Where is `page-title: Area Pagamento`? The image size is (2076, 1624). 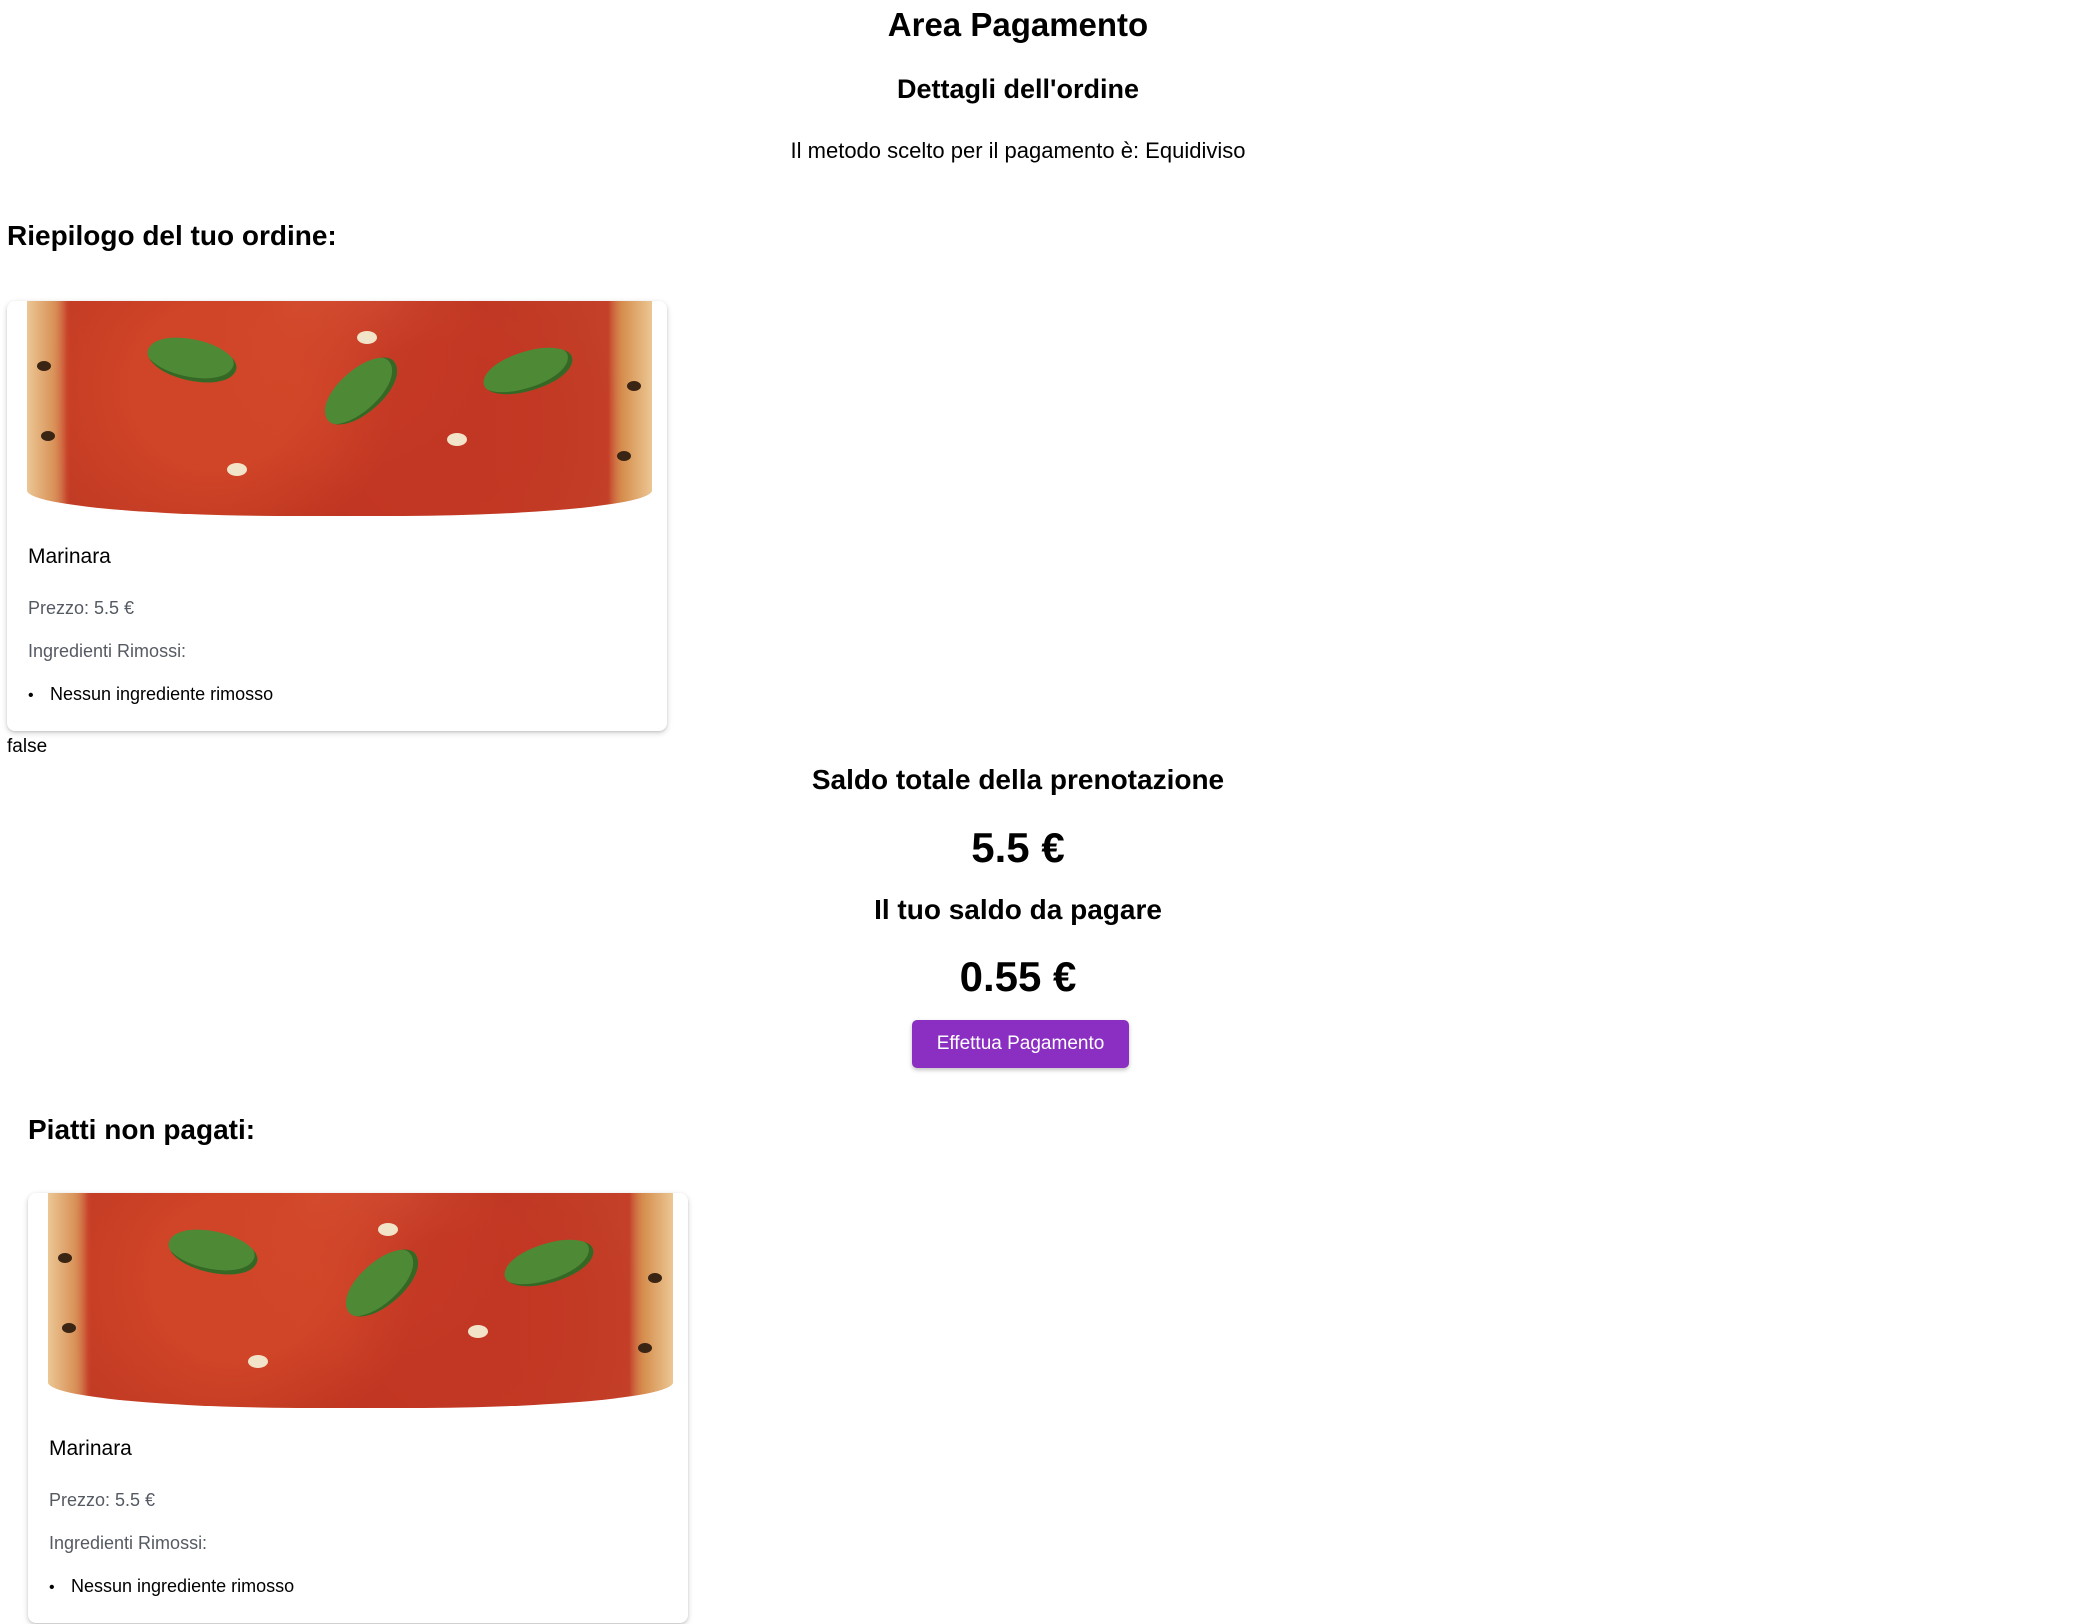
page-title: Area Pagamento is located at coordinates (1018, 24).